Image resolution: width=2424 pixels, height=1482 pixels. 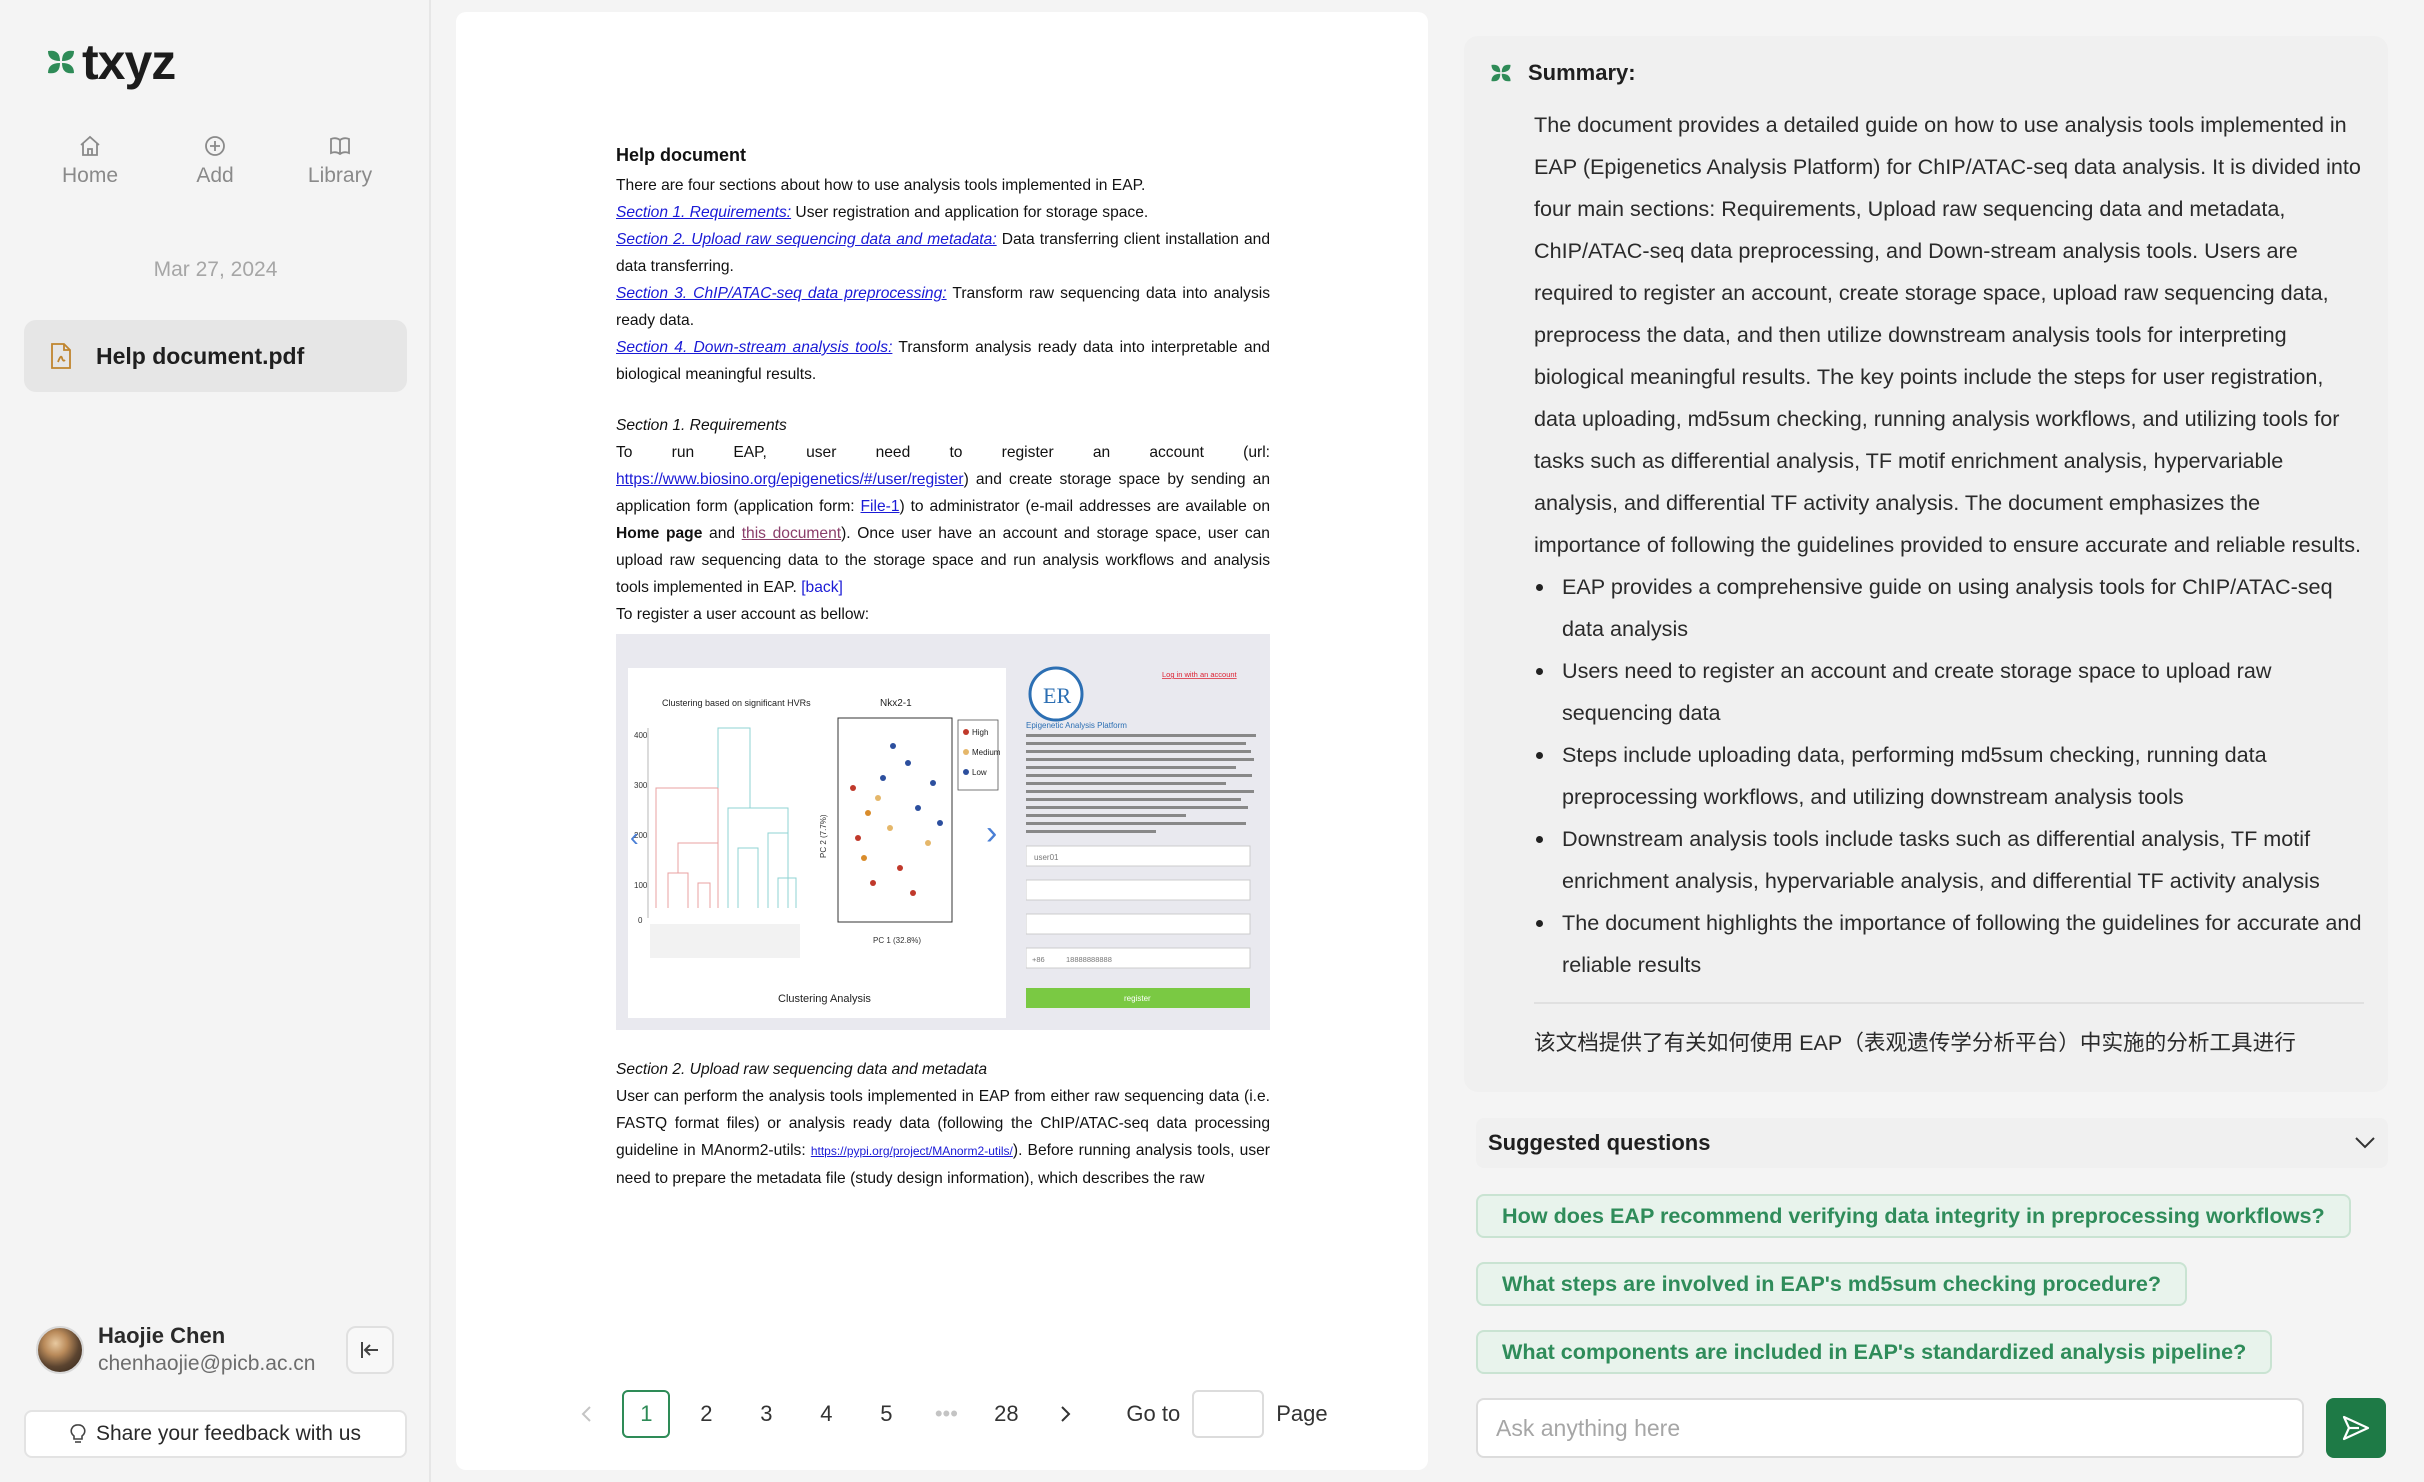 What do you see at coordinates (706, 1414) in the screenshot?
I see `page-button-2: 2` at bounding box center [706, 1414].